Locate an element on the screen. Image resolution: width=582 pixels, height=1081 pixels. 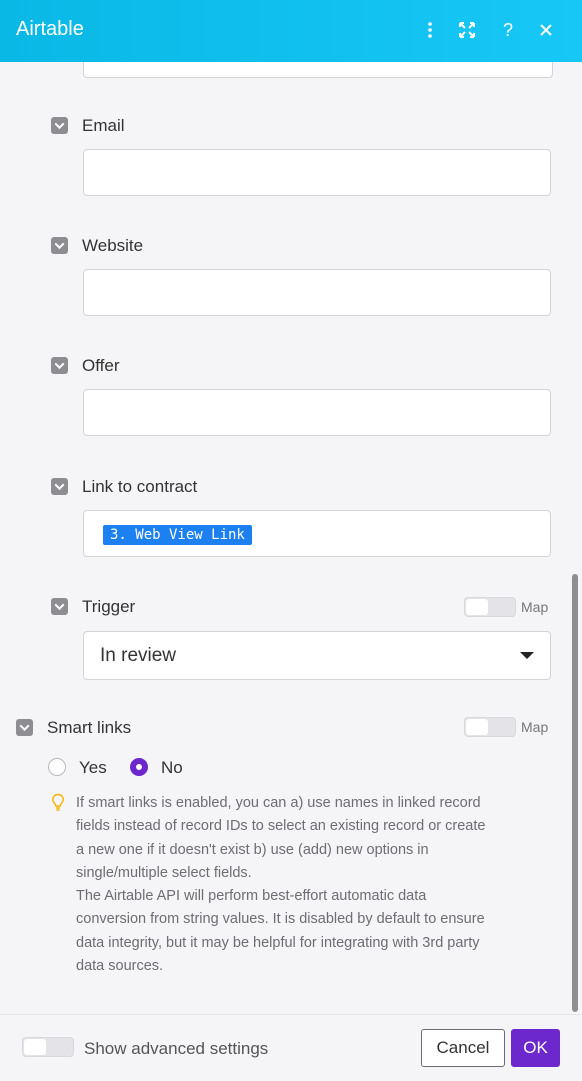
mapped-token: 3. Web View Link is located at coordinates (177, 535).